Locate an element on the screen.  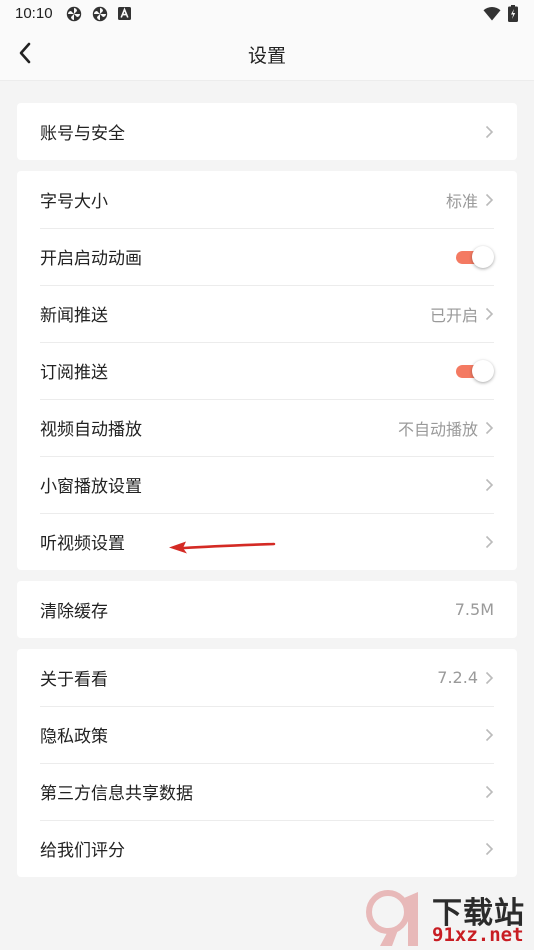
settings-item-video-autoplay: 视频自动播放 不自动播放 is located at coordinates (267, 427).